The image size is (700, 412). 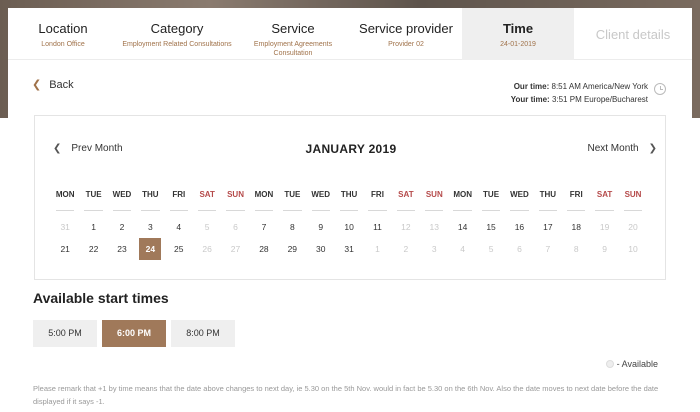 What do you see at coordinates (633, 199) in the screenshot?
I see `weekday-label: SUN` at bounding box center [633, 199].